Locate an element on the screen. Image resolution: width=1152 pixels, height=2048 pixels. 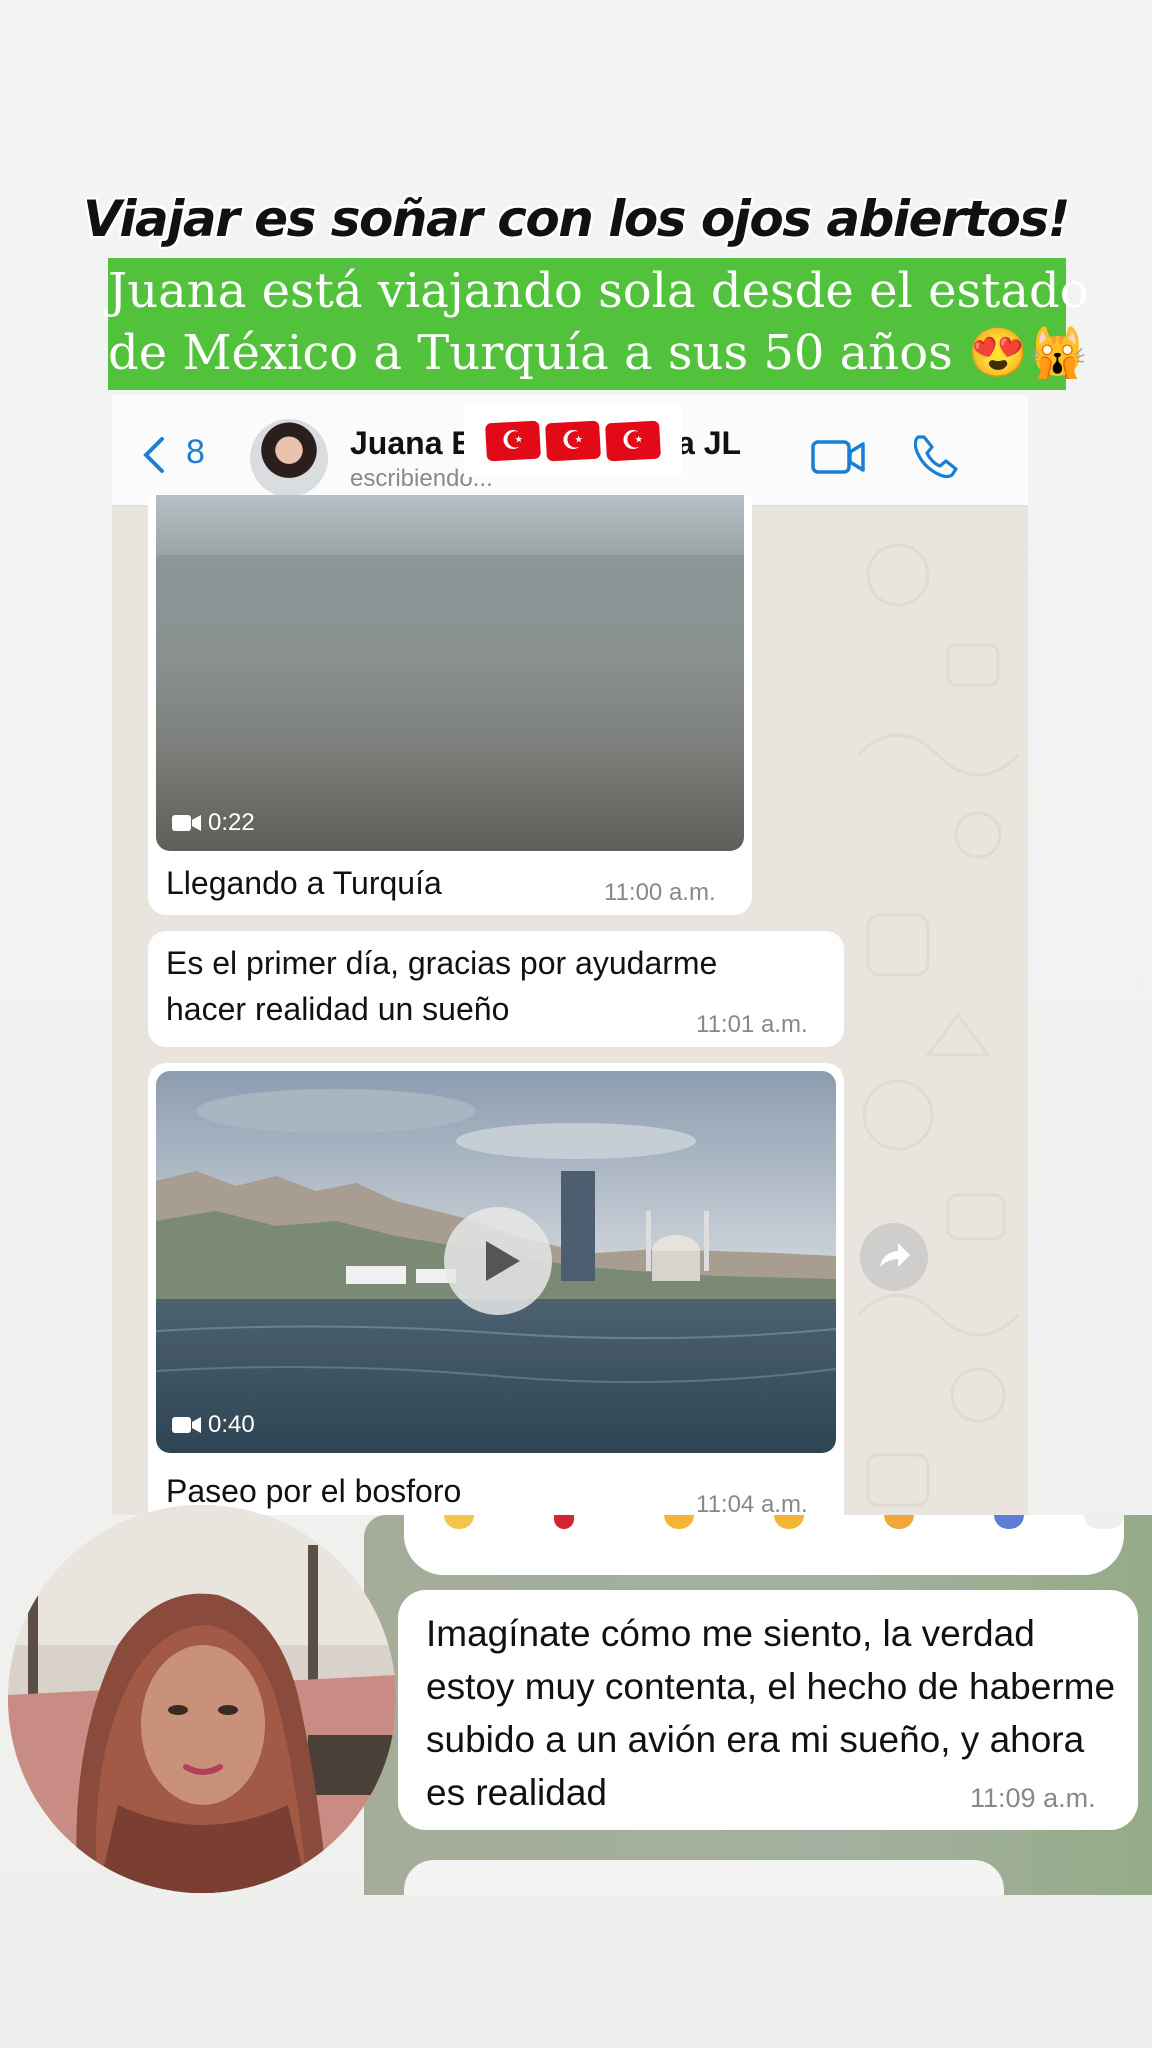
headline: Viajar es soñar con los ojos abiertos! is located at coordinates (576, 219).